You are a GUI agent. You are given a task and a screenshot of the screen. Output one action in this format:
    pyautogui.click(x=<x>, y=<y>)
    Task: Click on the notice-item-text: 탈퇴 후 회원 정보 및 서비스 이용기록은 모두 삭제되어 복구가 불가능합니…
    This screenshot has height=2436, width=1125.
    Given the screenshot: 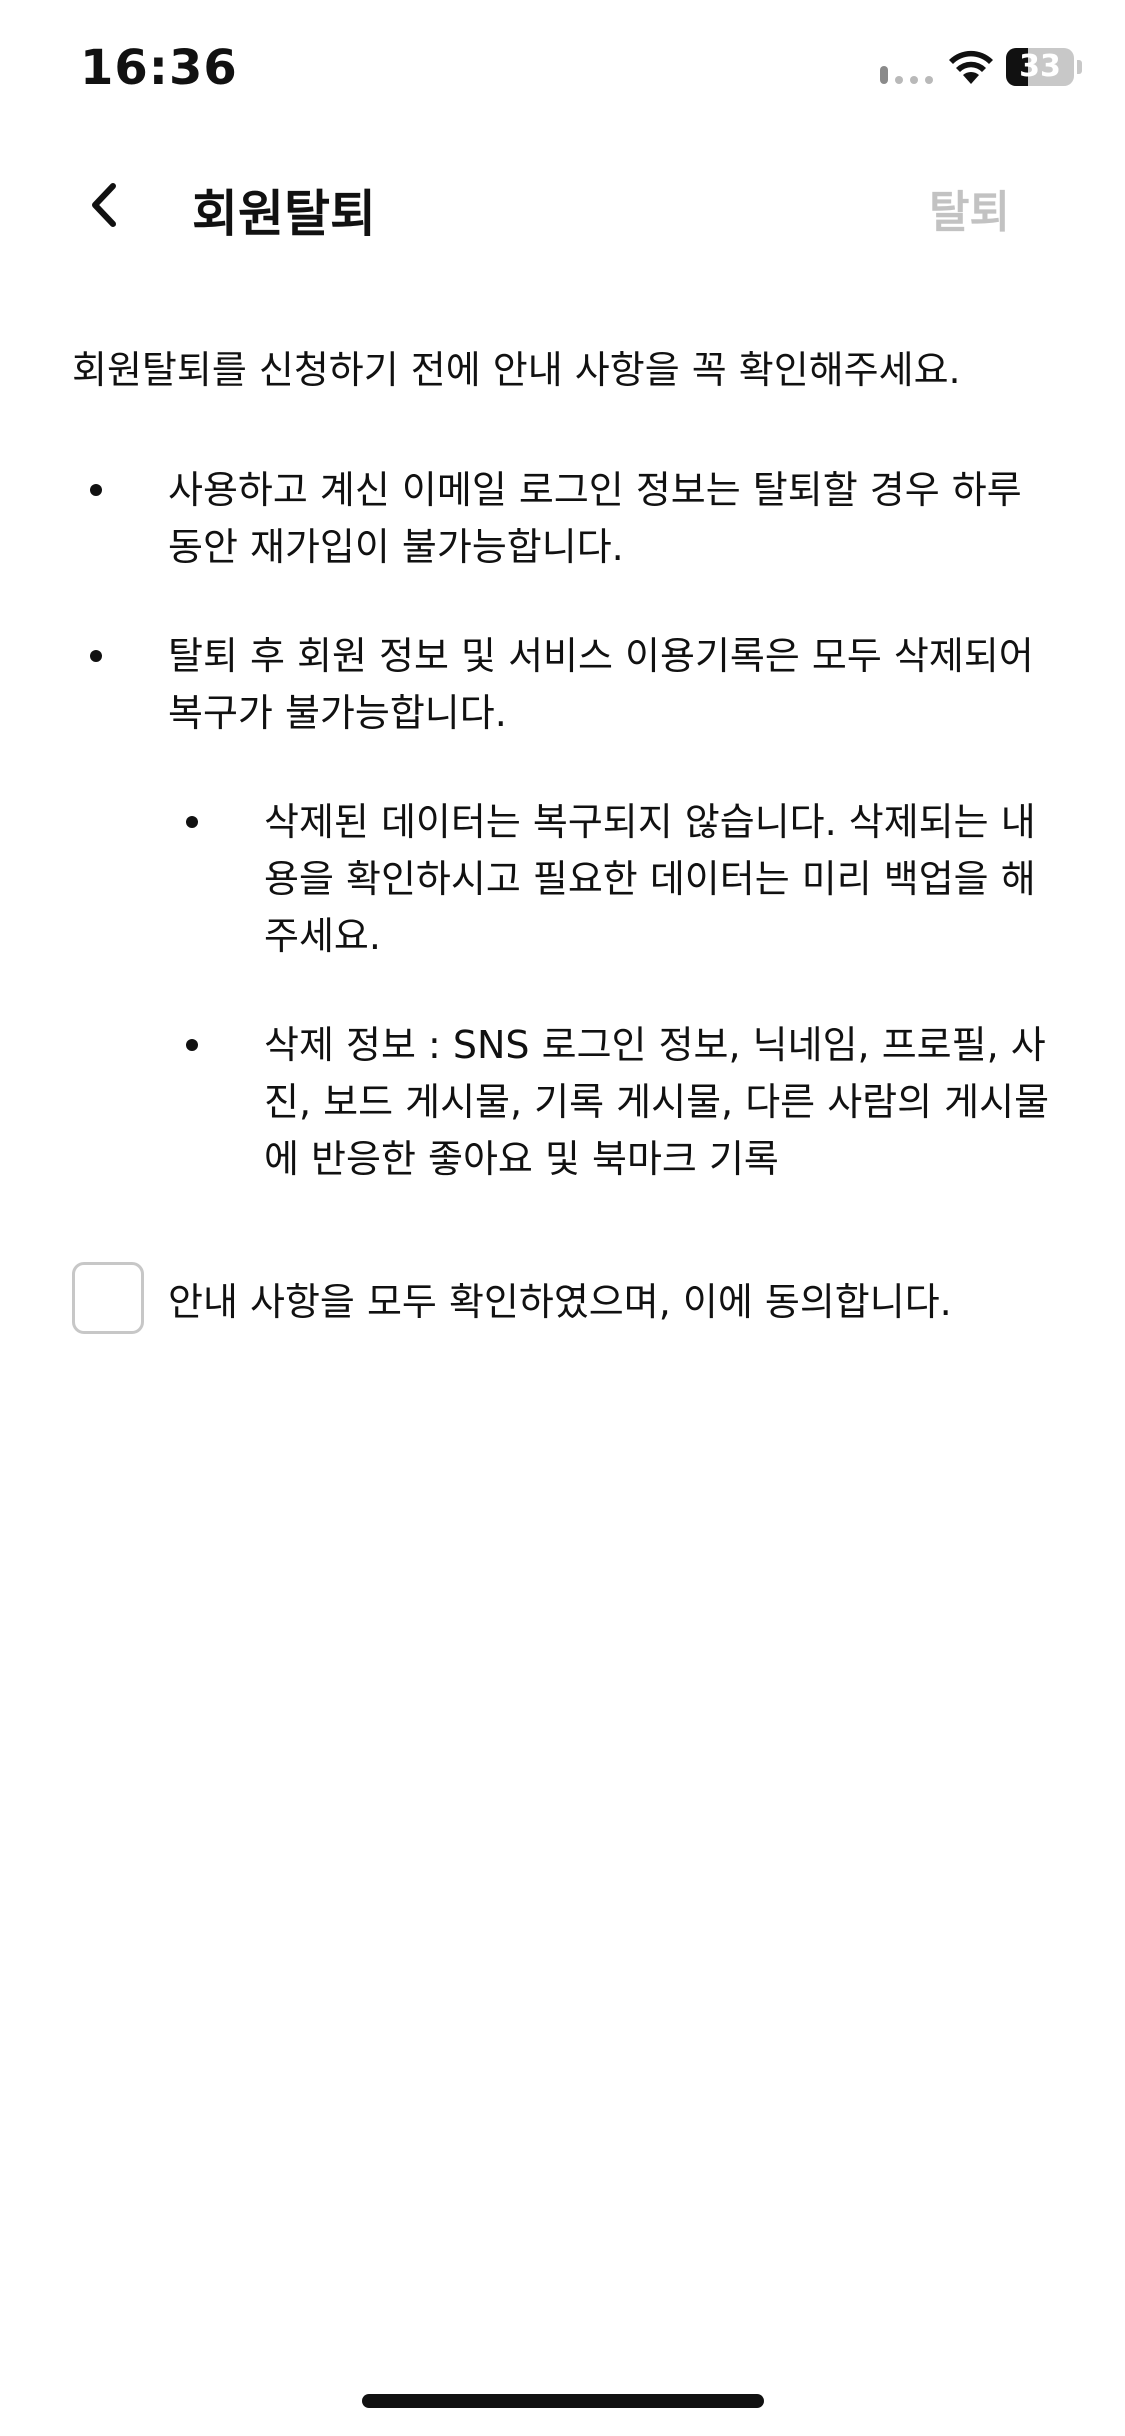 What is the action you would take?
    pyautogui.click(x=601, y=684)
    